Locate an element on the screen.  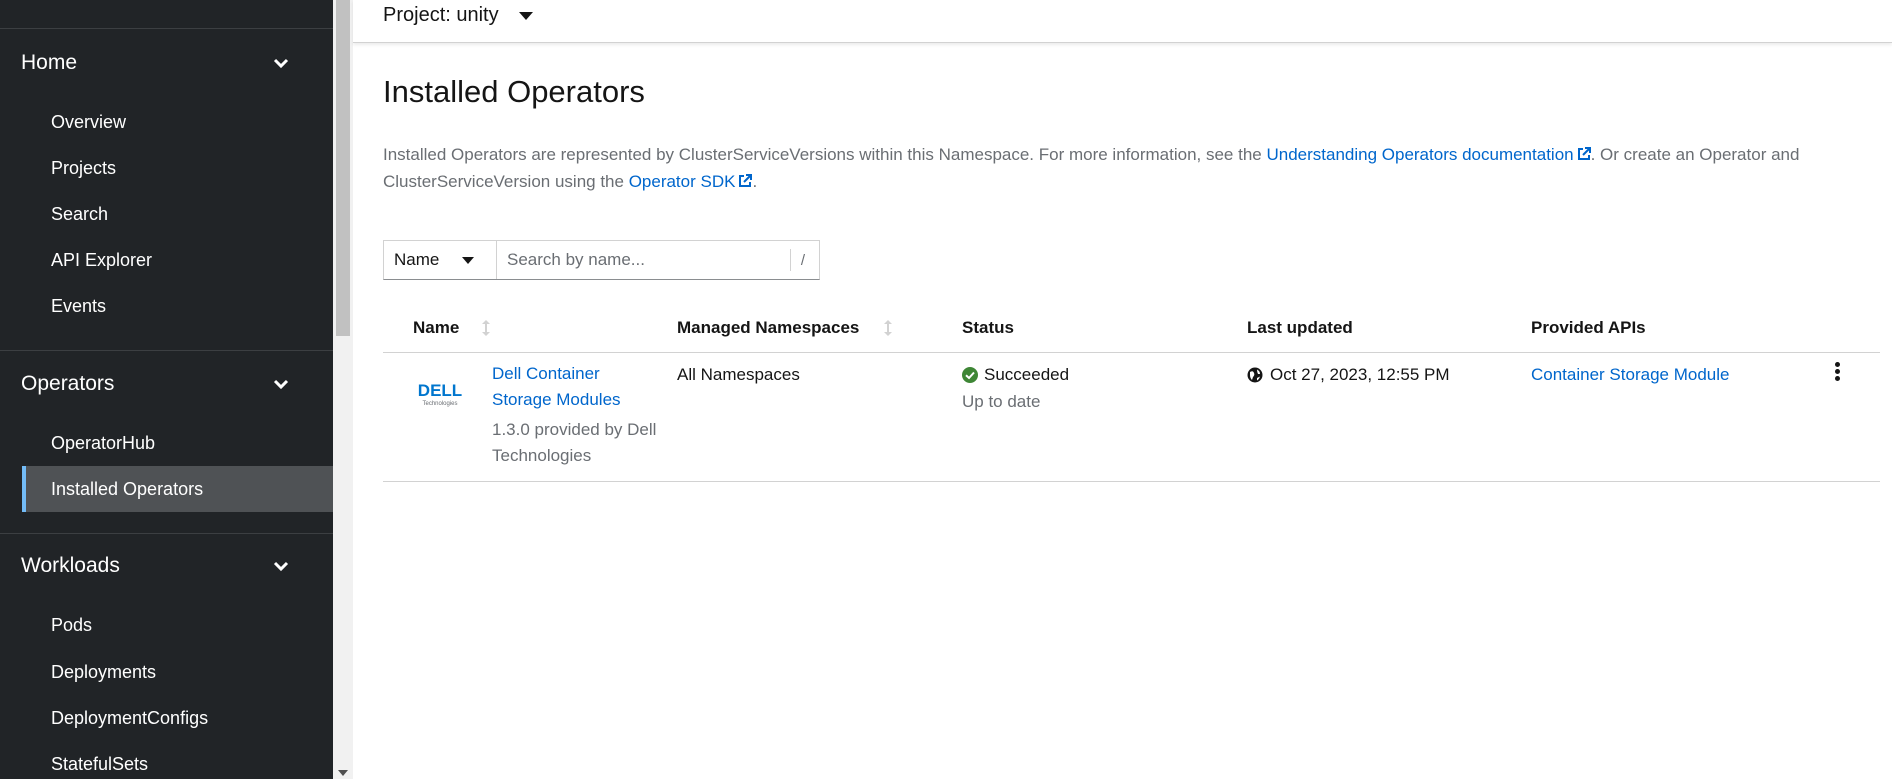
status-succeeded: Succeeded is located at coordinates (1015, 375).